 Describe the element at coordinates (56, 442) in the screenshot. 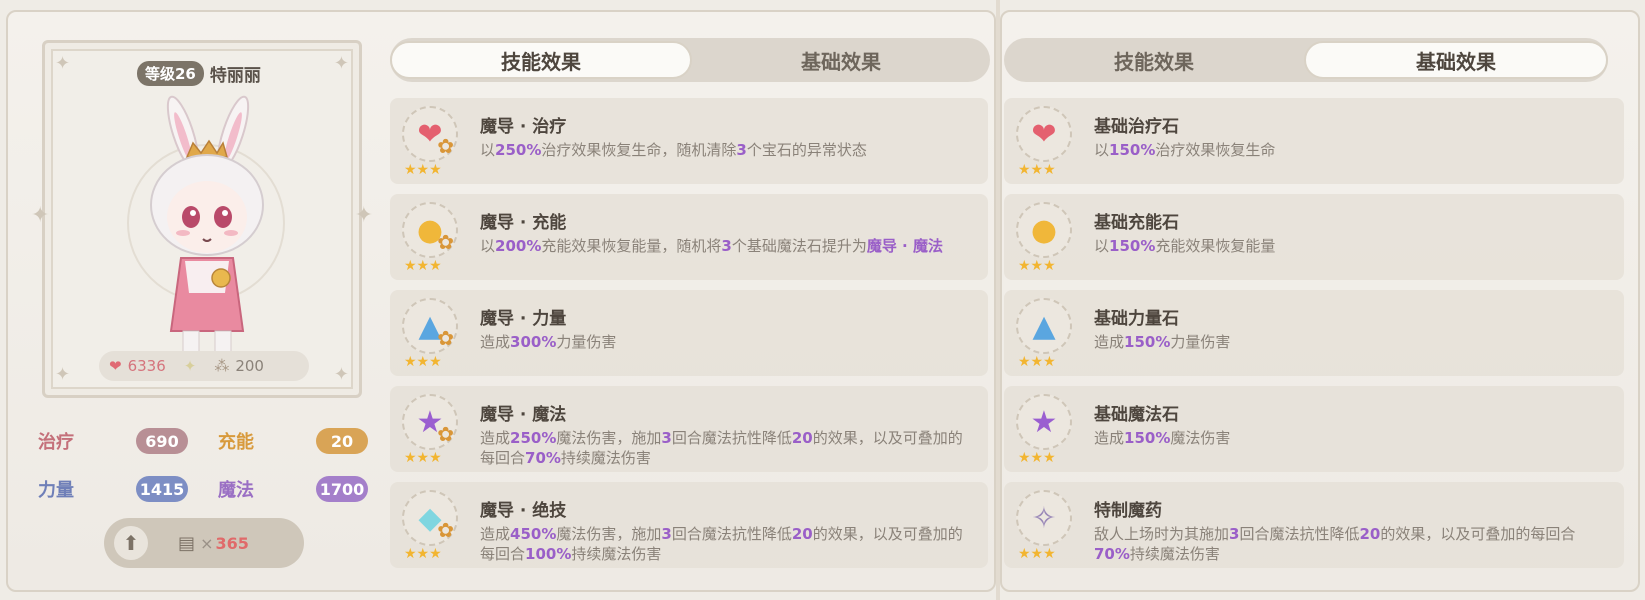

I see `attr-heal-label: 治疗` at that location.